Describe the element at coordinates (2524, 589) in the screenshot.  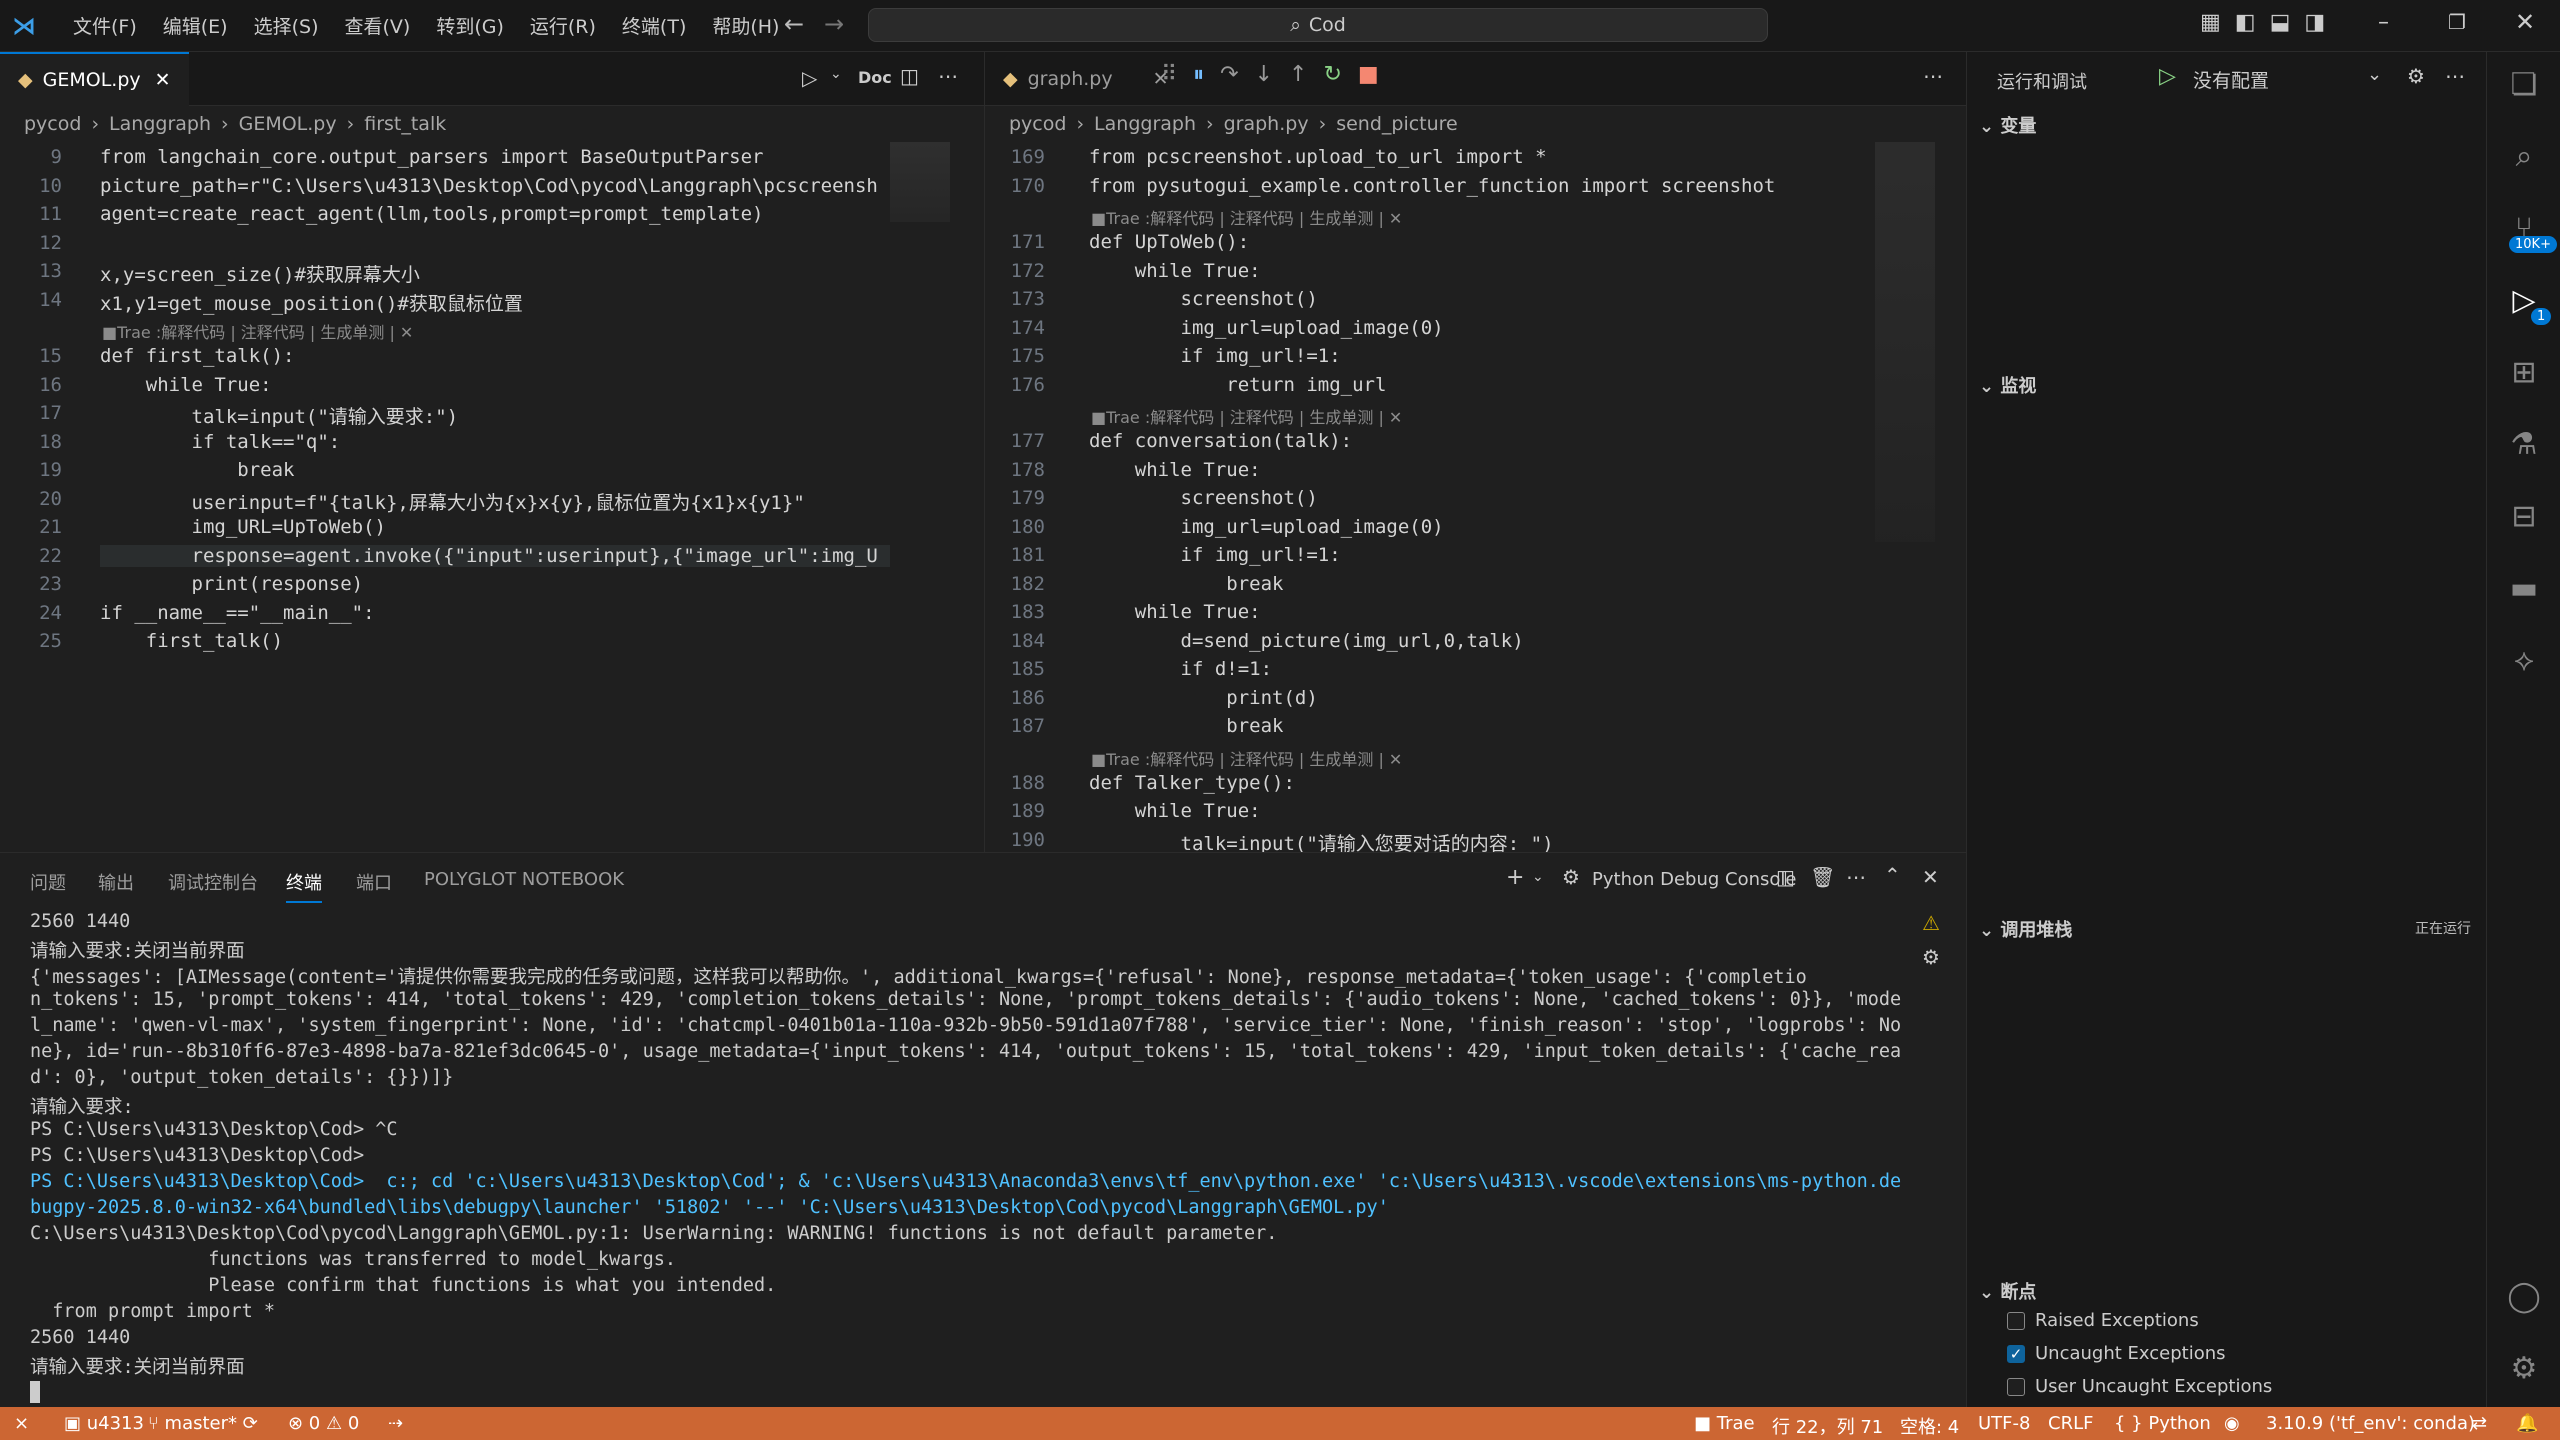
I see `terminal-view-icon: ▬` at that location.